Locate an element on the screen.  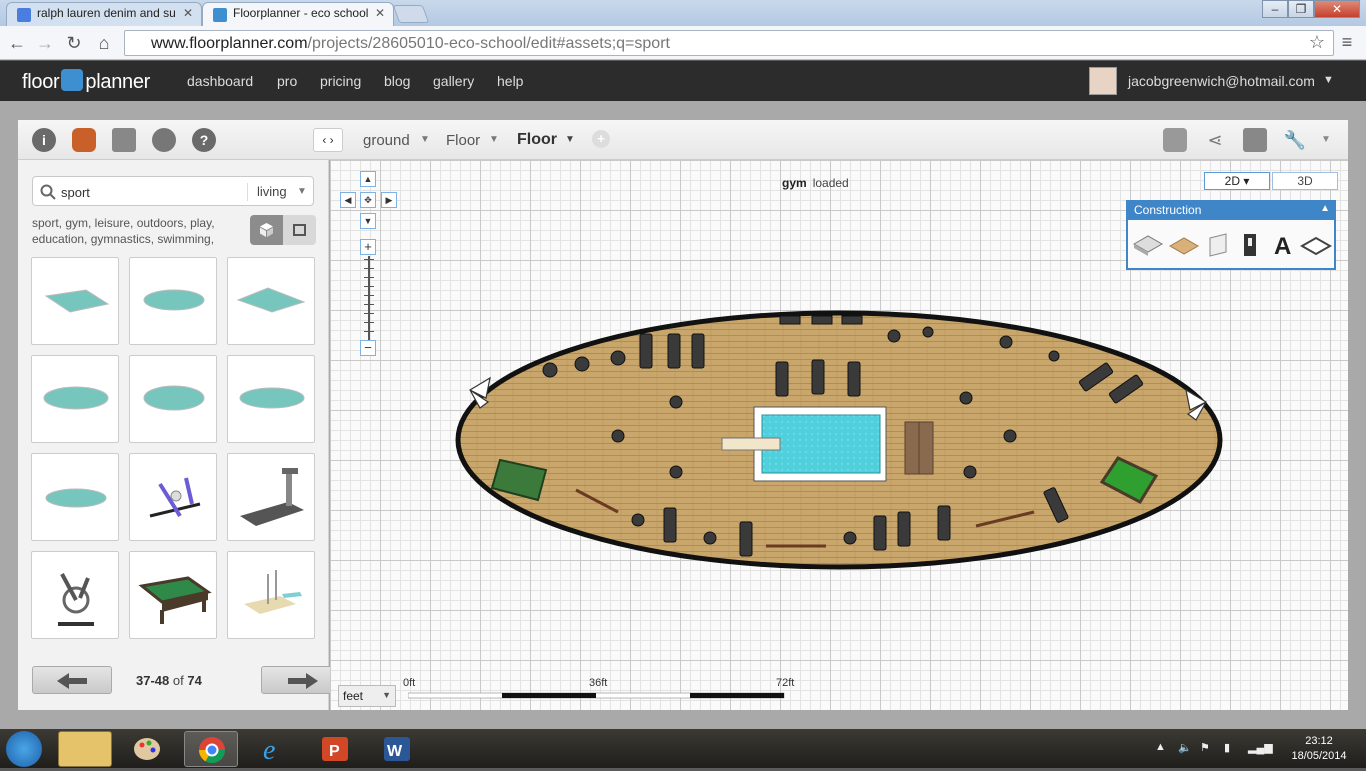
network-signal-icon: ▂▄▆ is located at coordinates (1260, 747).